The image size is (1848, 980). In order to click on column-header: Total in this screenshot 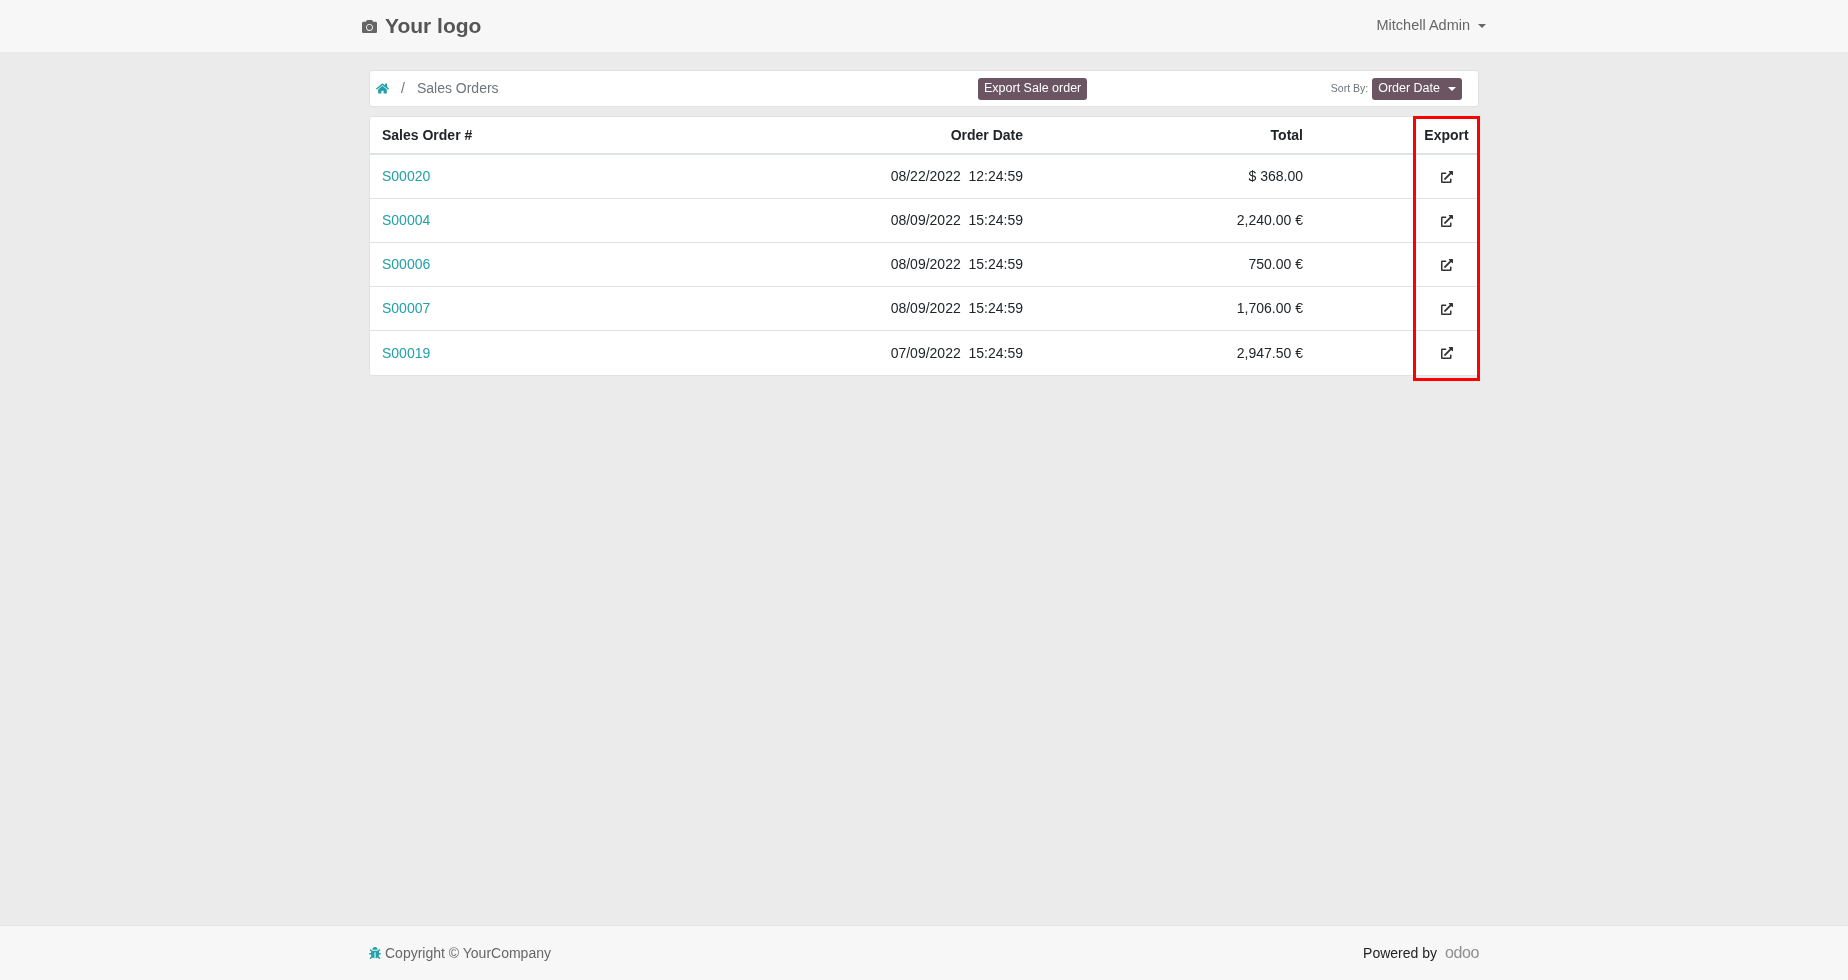, I will do `click(1286, 135)`.